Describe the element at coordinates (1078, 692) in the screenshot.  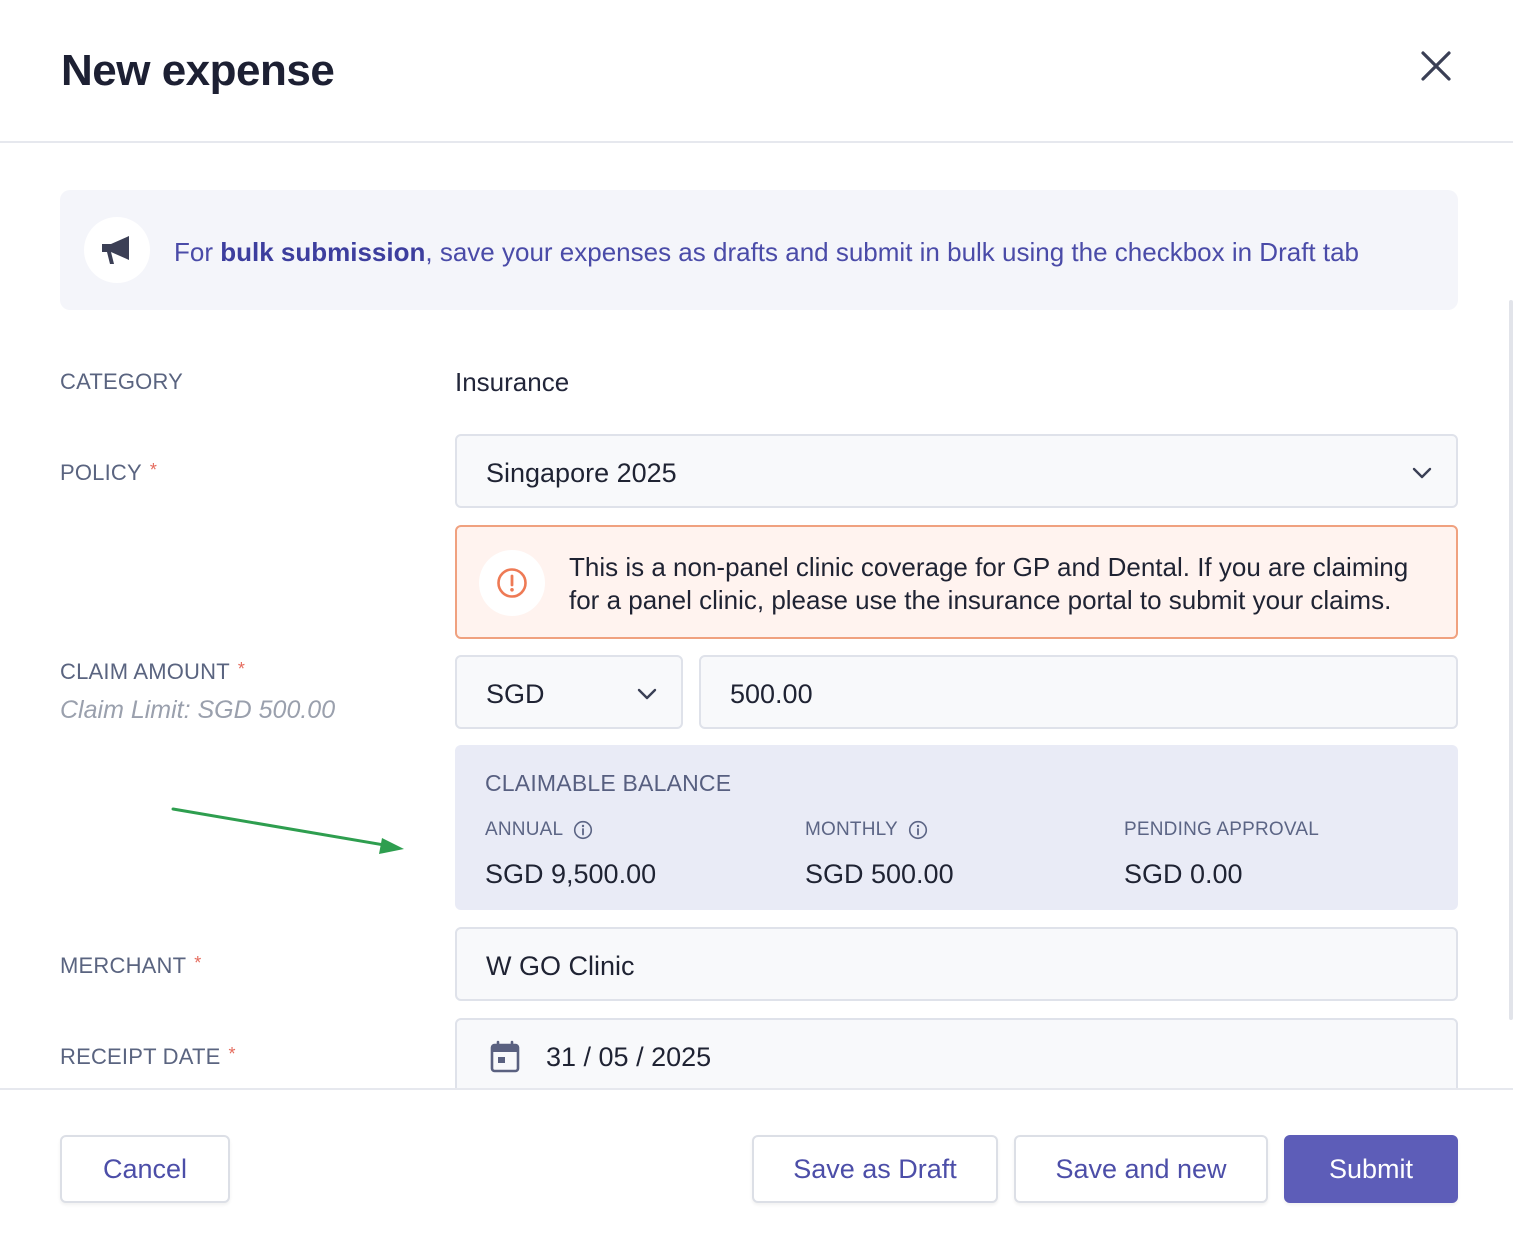
I see `claim-amount-input: 500.00` at that location.